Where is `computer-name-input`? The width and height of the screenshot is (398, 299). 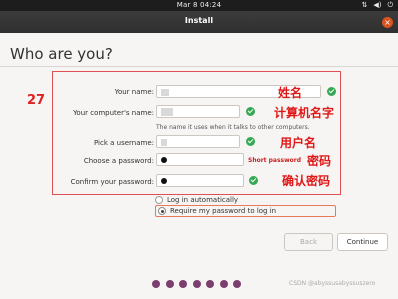 computer-name-input is located at coordinates (198, 111).